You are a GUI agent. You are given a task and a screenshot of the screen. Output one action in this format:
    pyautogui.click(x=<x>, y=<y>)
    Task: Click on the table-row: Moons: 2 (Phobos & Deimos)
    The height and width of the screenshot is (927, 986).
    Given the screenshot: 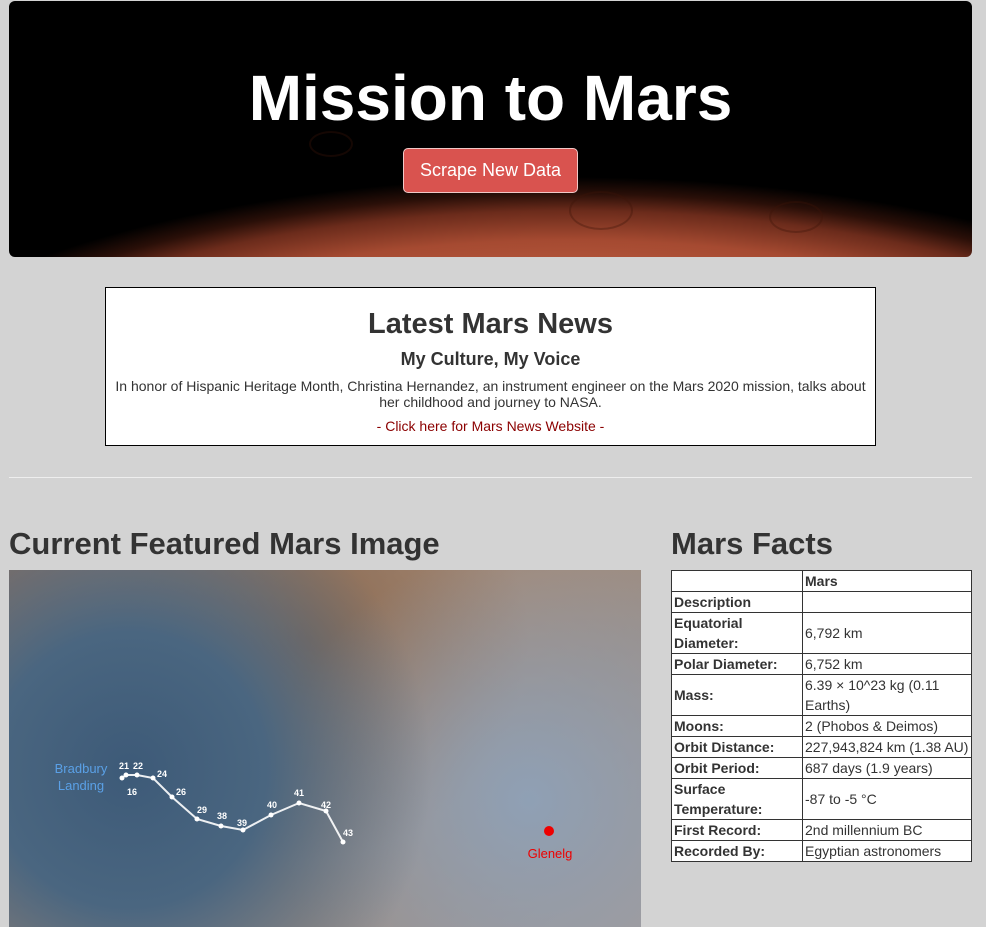 What is the action you would take?
    pyautogui.click(x=821, y=726)
    